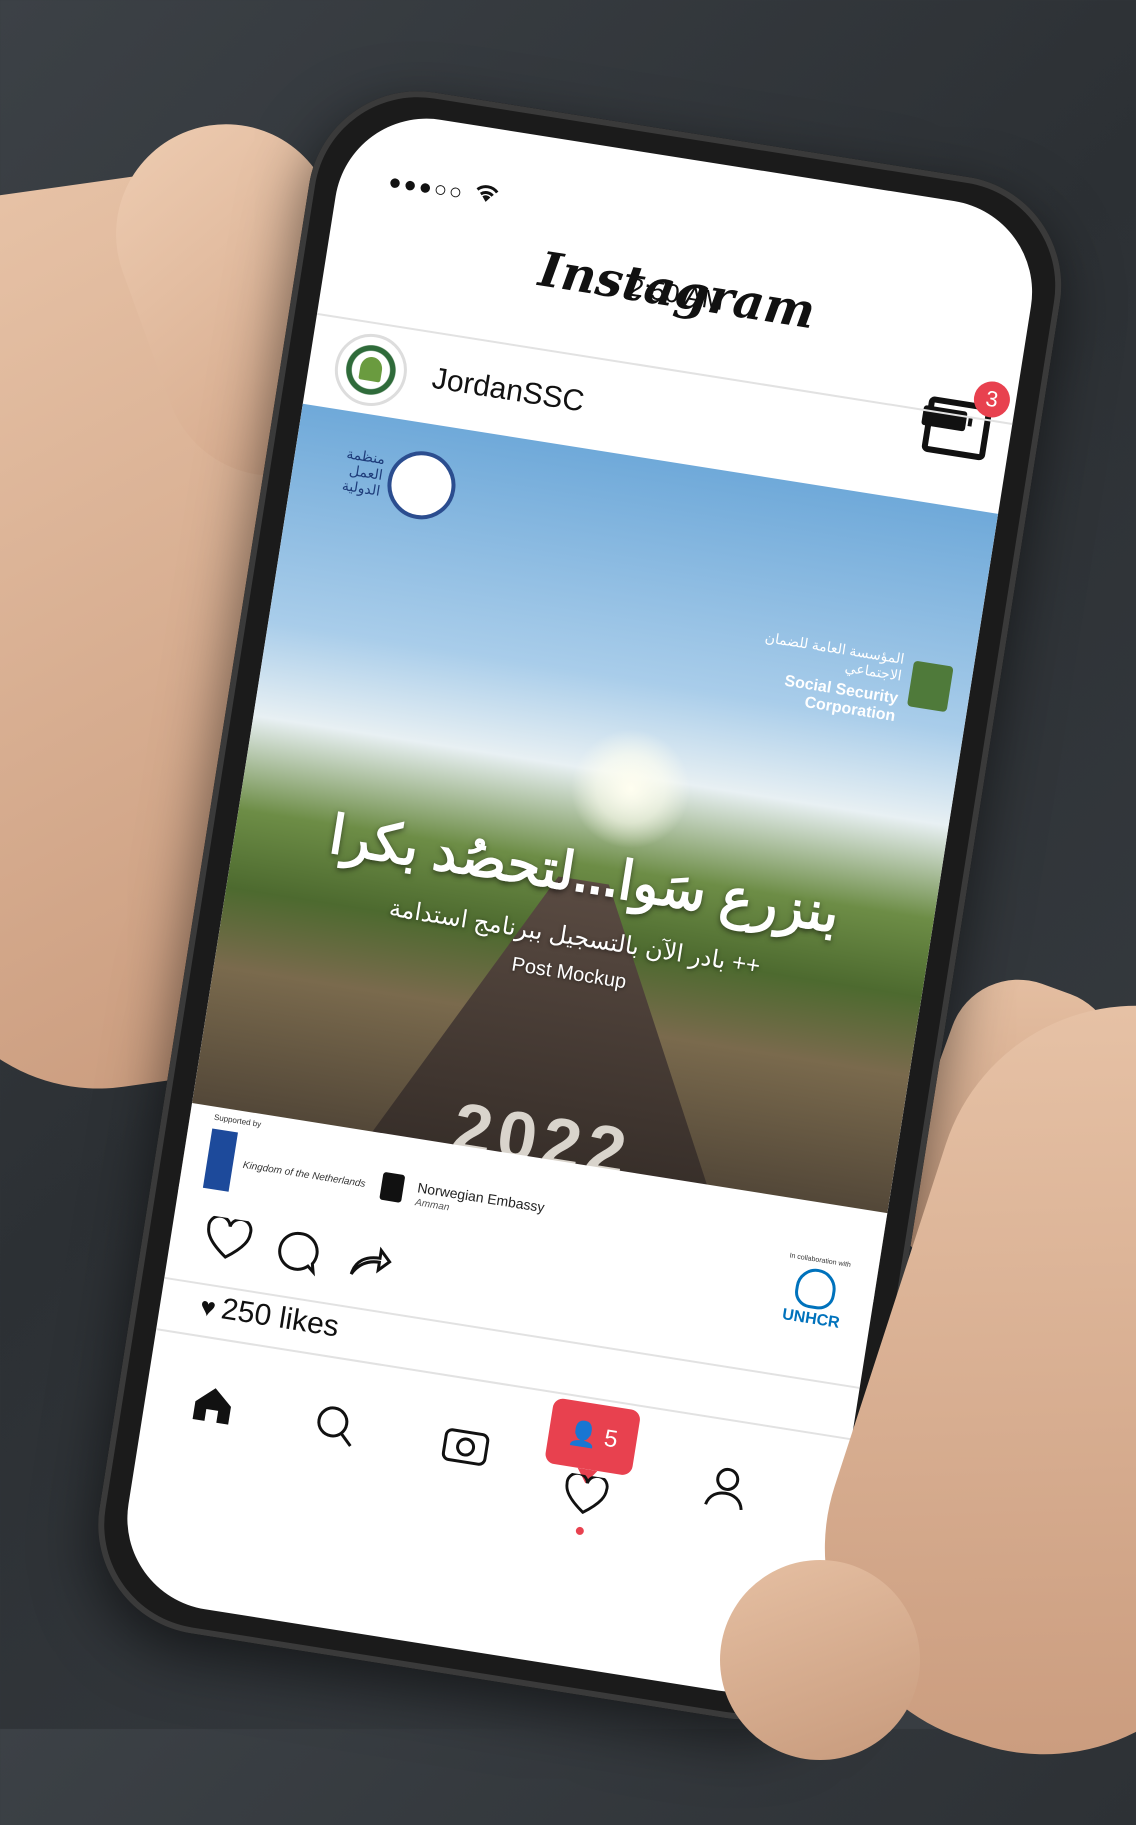  I want to click on sponsor-label: Supported by, so click(237, 1121).